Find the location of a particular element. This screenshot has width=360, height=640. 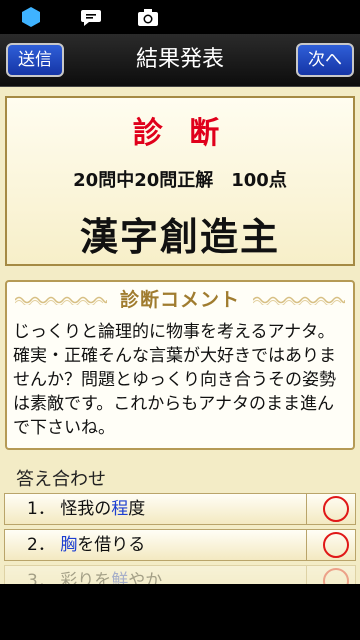

answer-row-1: 1． 怪我の程度 is located at coordinates (180, 509).